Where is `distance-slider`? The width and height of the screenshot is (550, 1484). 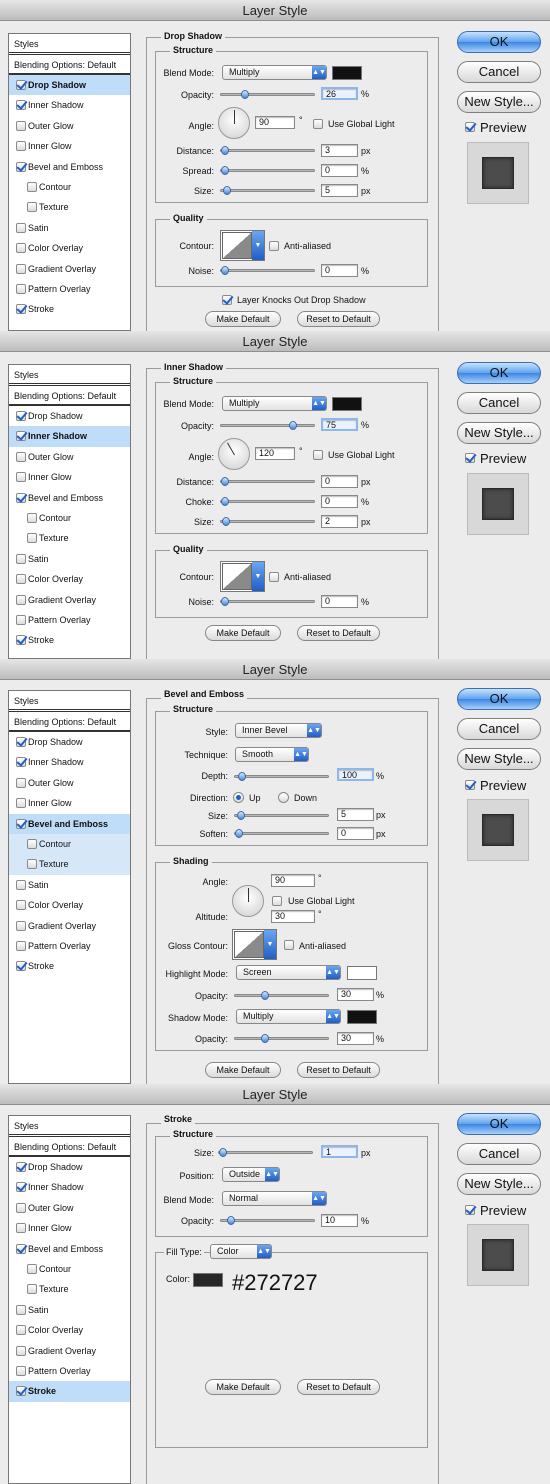
distance-slider is located at coordinates (267, 150).